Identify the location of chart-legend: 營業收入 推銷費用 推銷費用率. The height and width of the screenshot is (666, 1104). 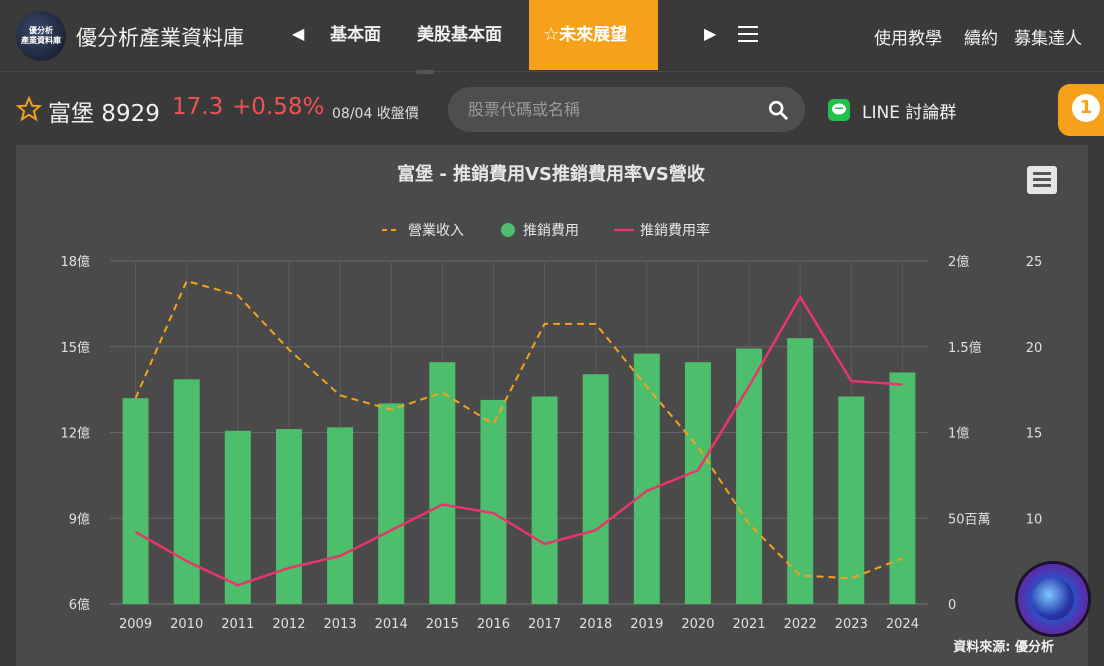
(546, 230).